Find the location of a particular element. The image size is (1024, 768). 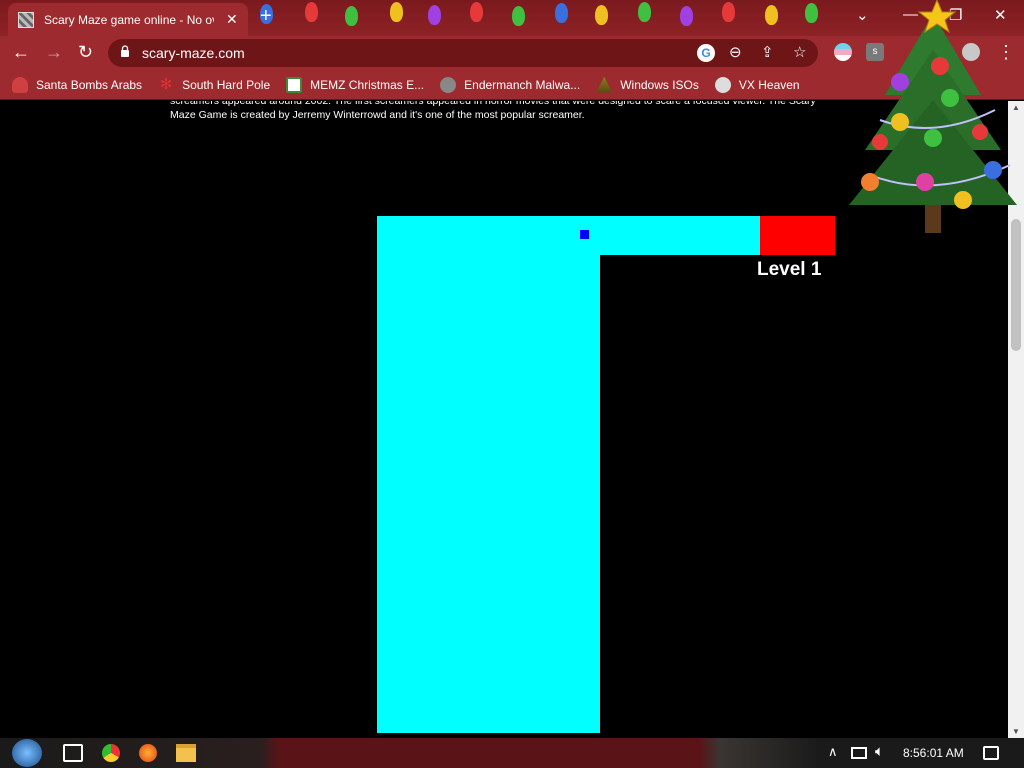

bookmark-south-hard-pole: ✻ South Hard Pole is located at coordinates (214, 84).